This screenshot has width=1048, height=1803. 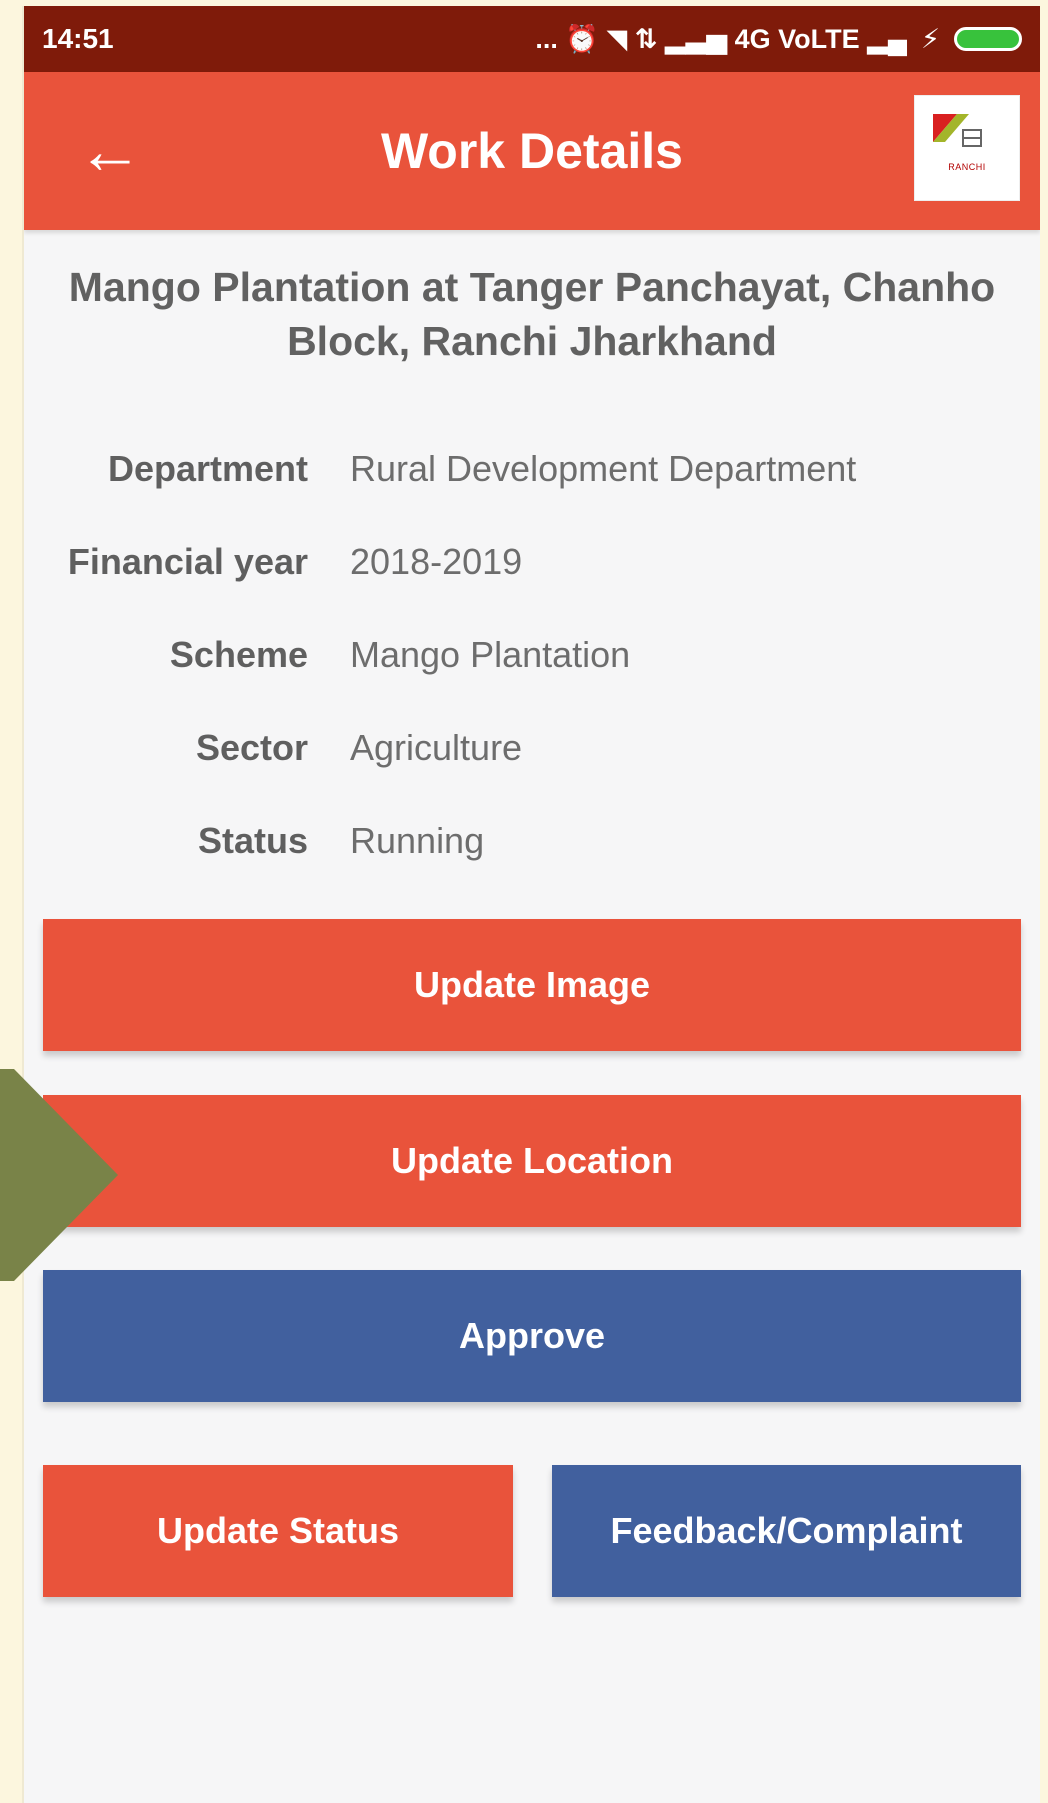 What do you see at coordinates (532, 840) in the screenshot?
I see `detail-row-status: Status Running` at bounding box center [532, 840].